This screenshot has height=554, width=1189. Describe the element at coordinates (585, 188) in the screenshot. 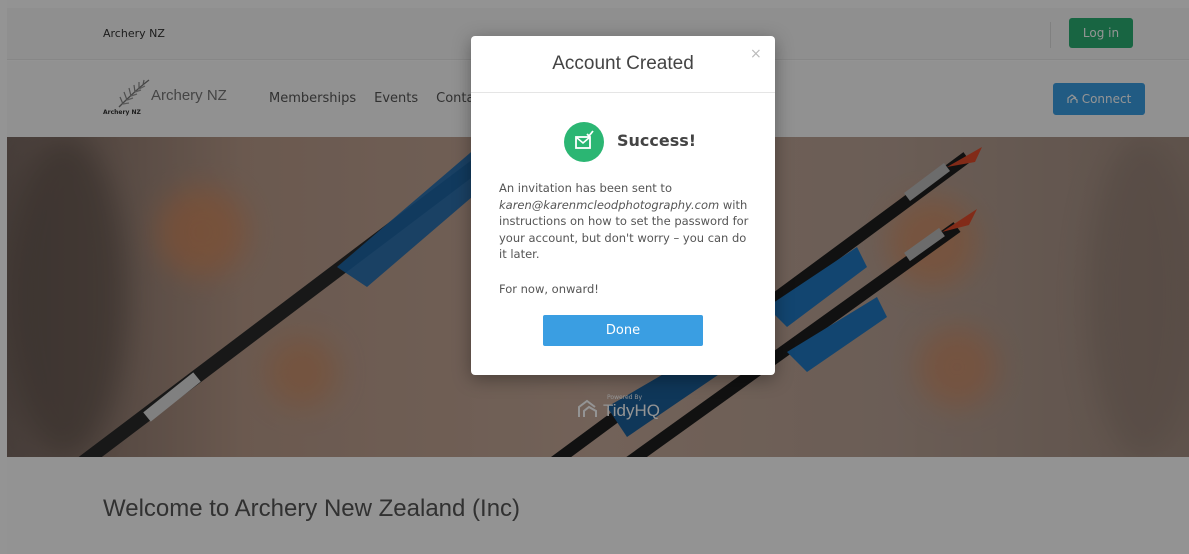

I see `message-prefix: An invitation has been sent to` at that location.